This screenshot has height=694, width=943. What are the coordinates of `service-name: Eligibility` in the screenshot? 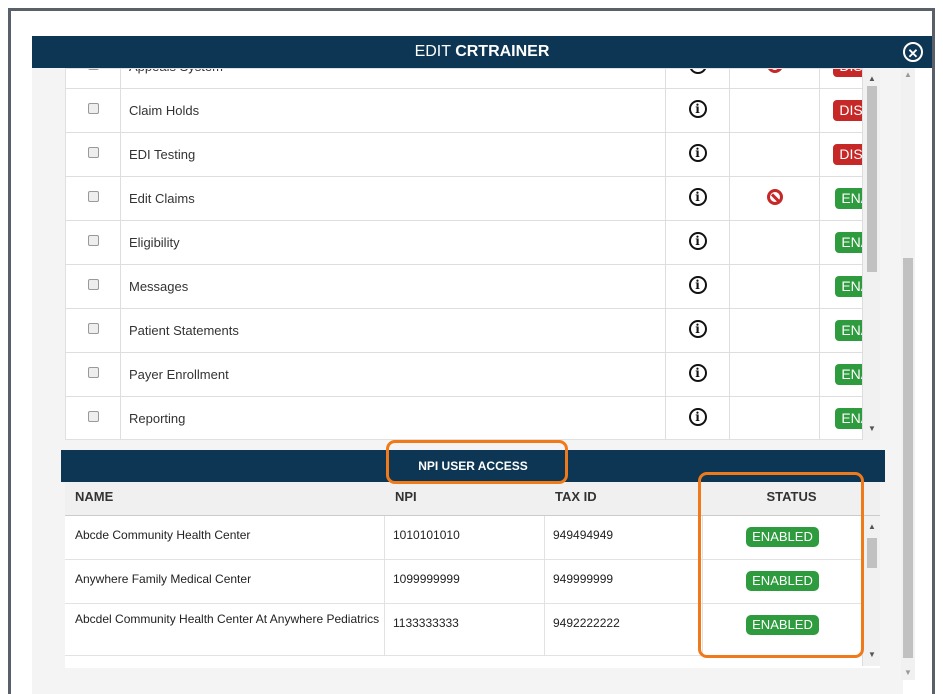 It's located at (393, 242).